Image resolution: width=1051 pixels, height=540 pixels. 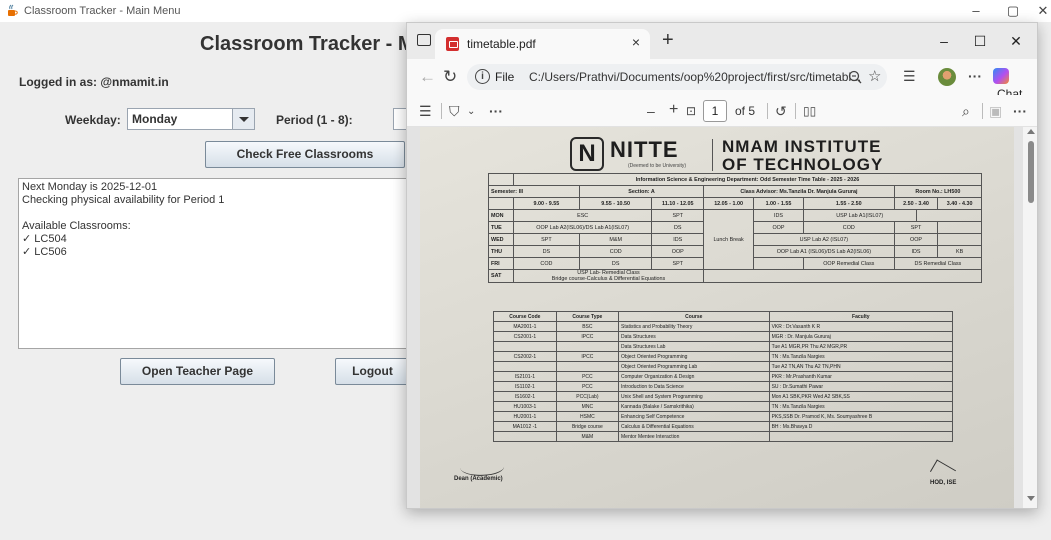 I want to click on scroll-down-icon, so click(x=1031, y=498).